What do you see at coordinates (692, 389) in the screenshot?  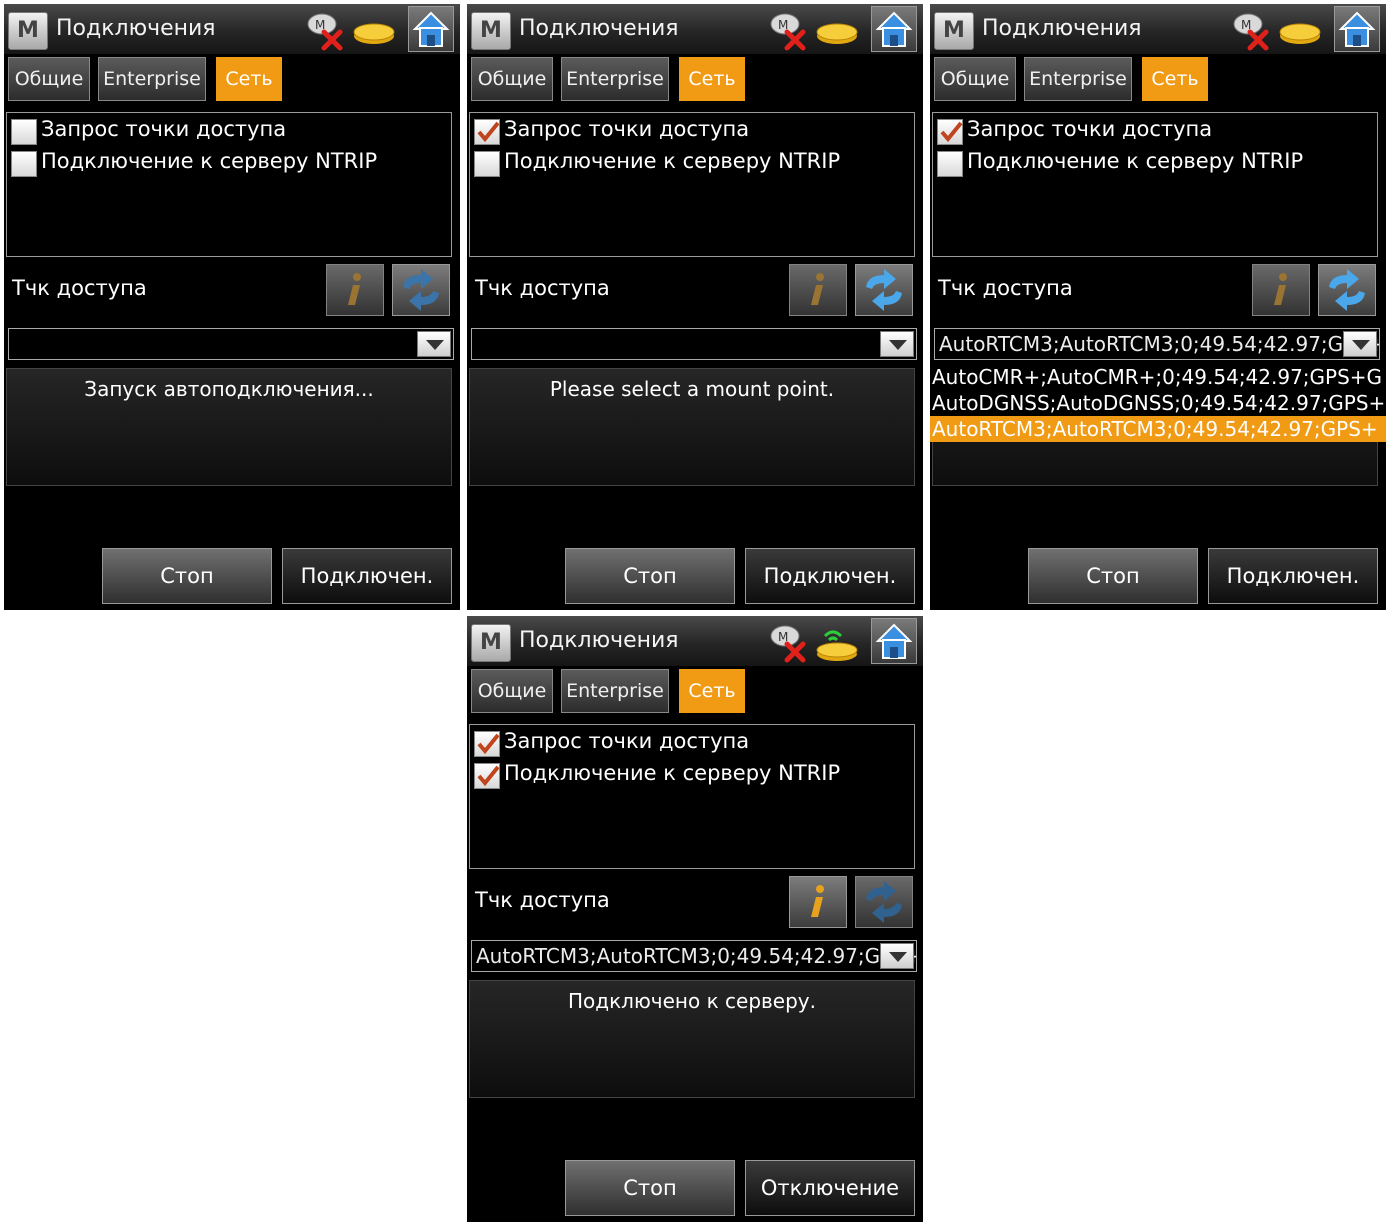 I see `status-message: Please select a mount point.` at bounding box center [692, 389].